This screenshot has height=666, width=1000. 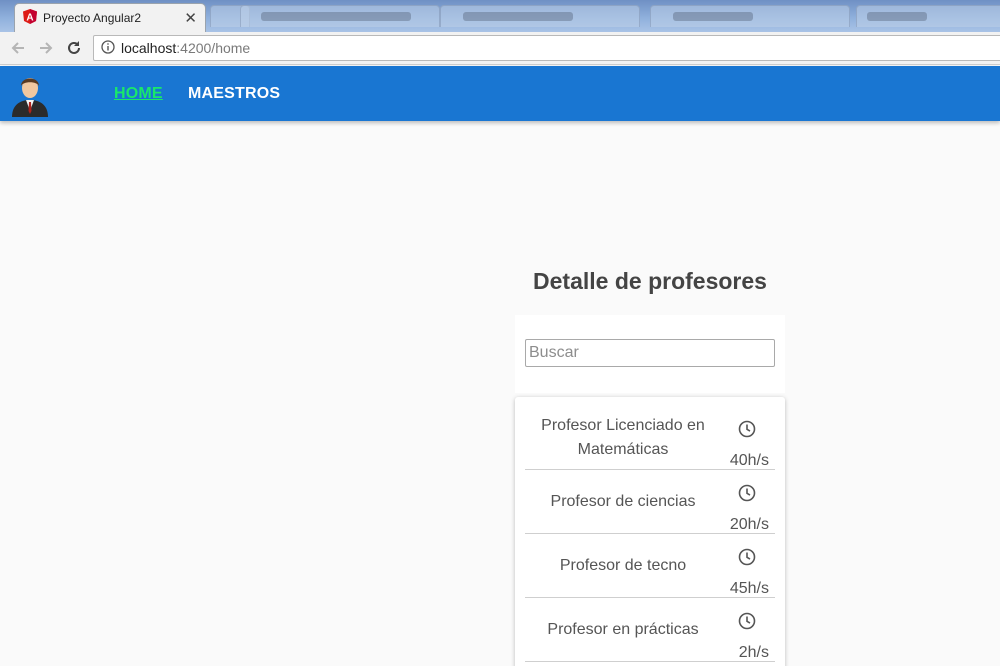 I want to click on list-item: Profesor en prácticas 2h/s, so click(x=650, y=630).